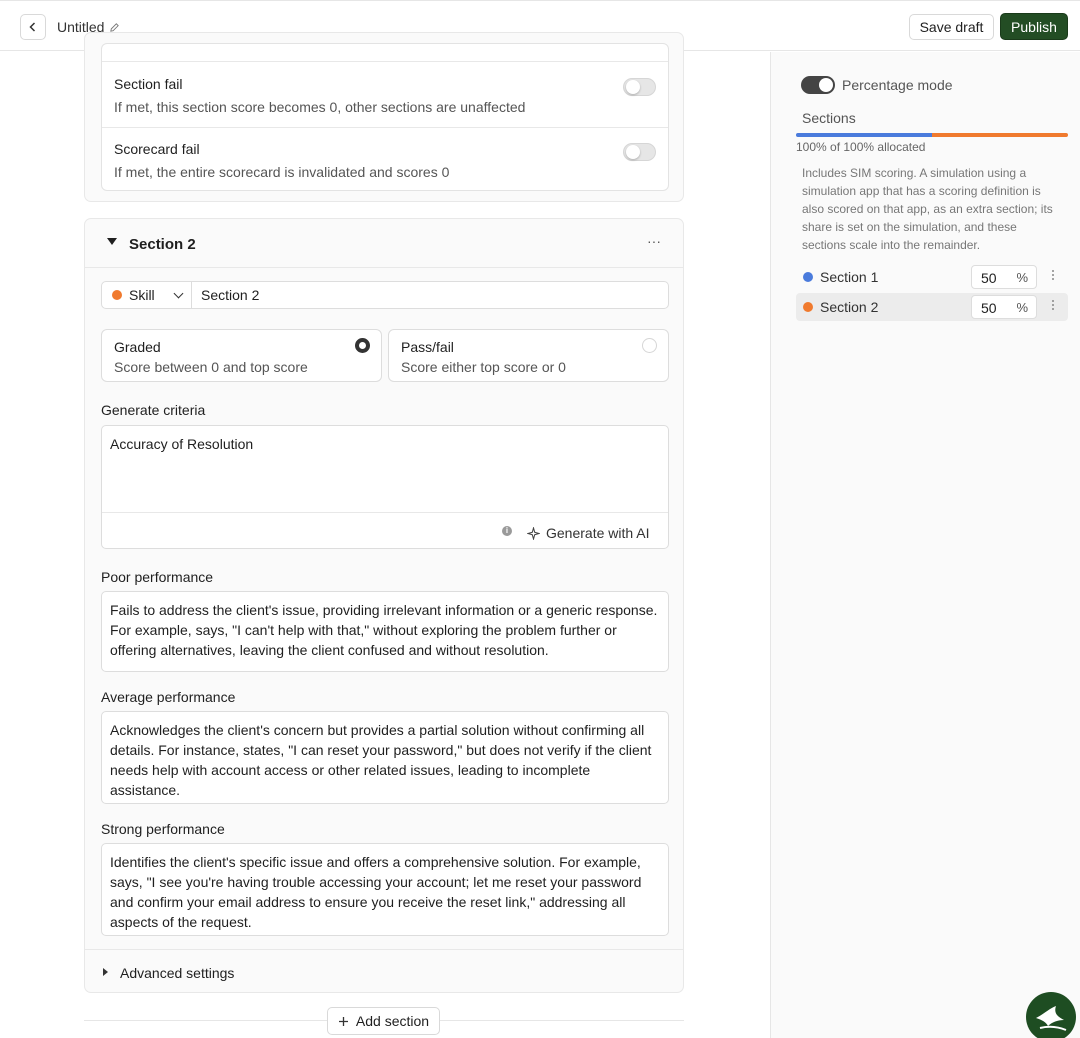  I want to click on scorecard-fail-title: Scorecard fail, so click(157, 149).